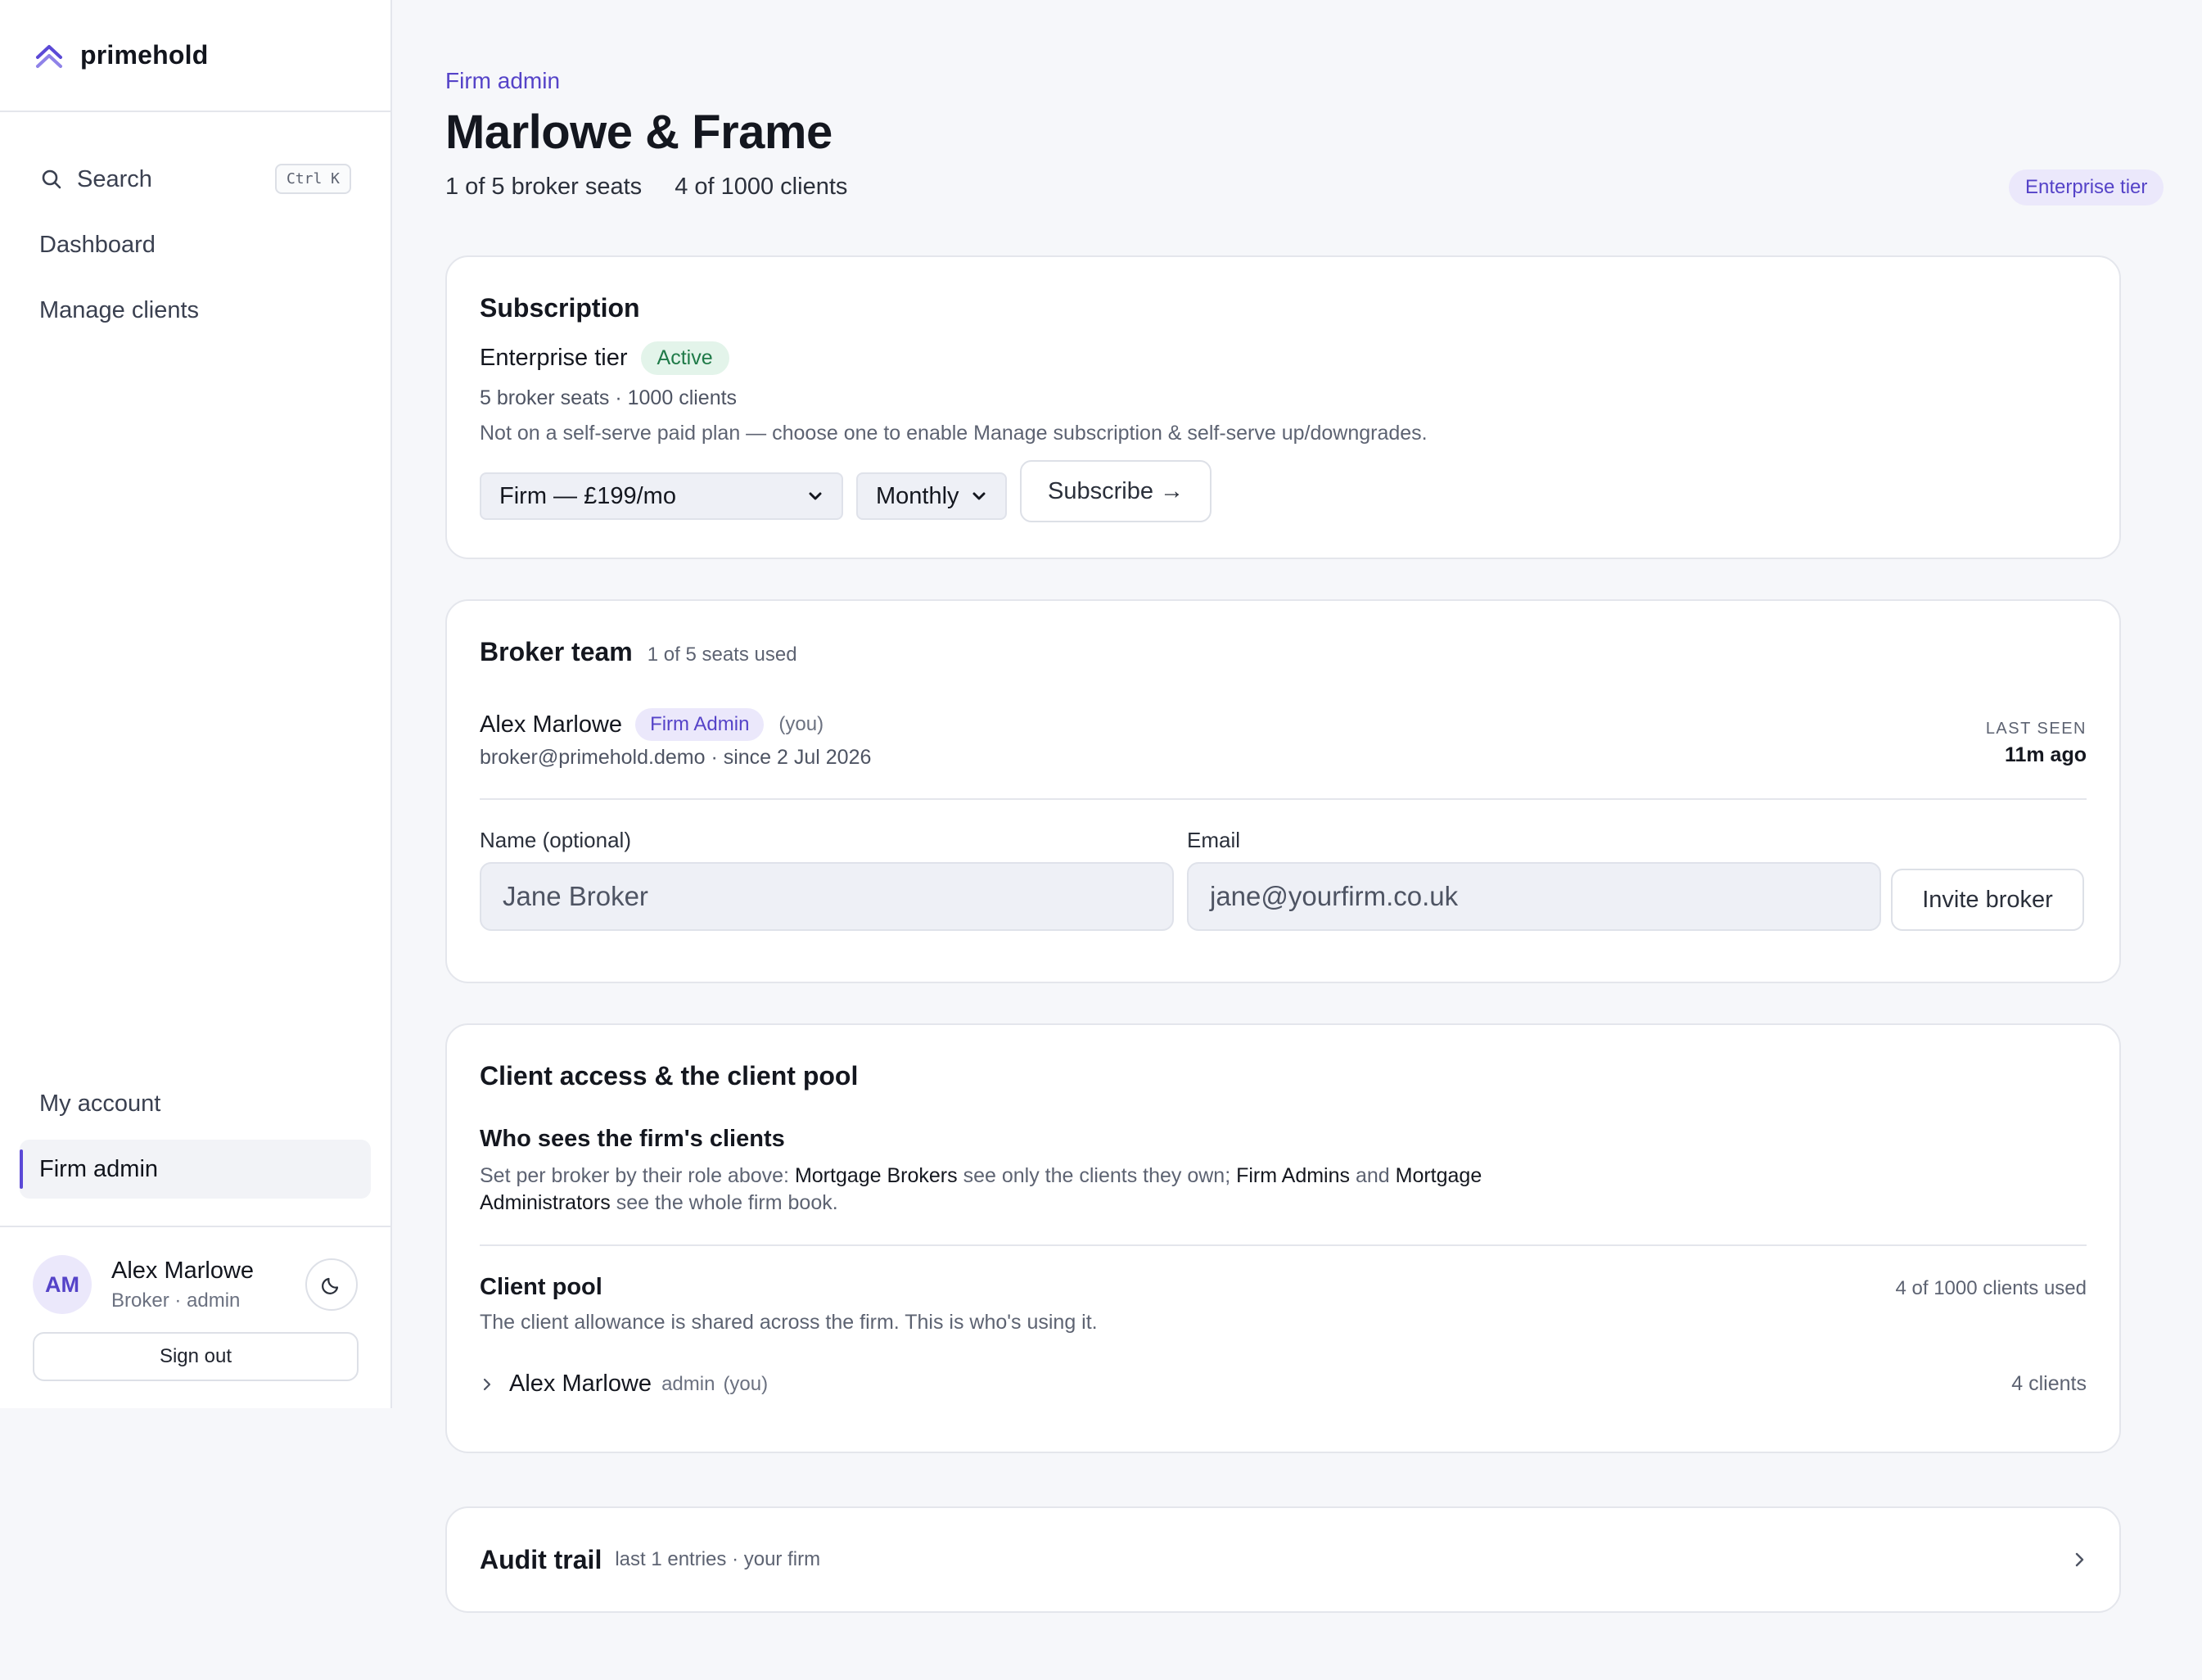  Describe the element at coordinates (541, 1287) in the screenshot. I see `client-pool-title: Client pool` at that location.